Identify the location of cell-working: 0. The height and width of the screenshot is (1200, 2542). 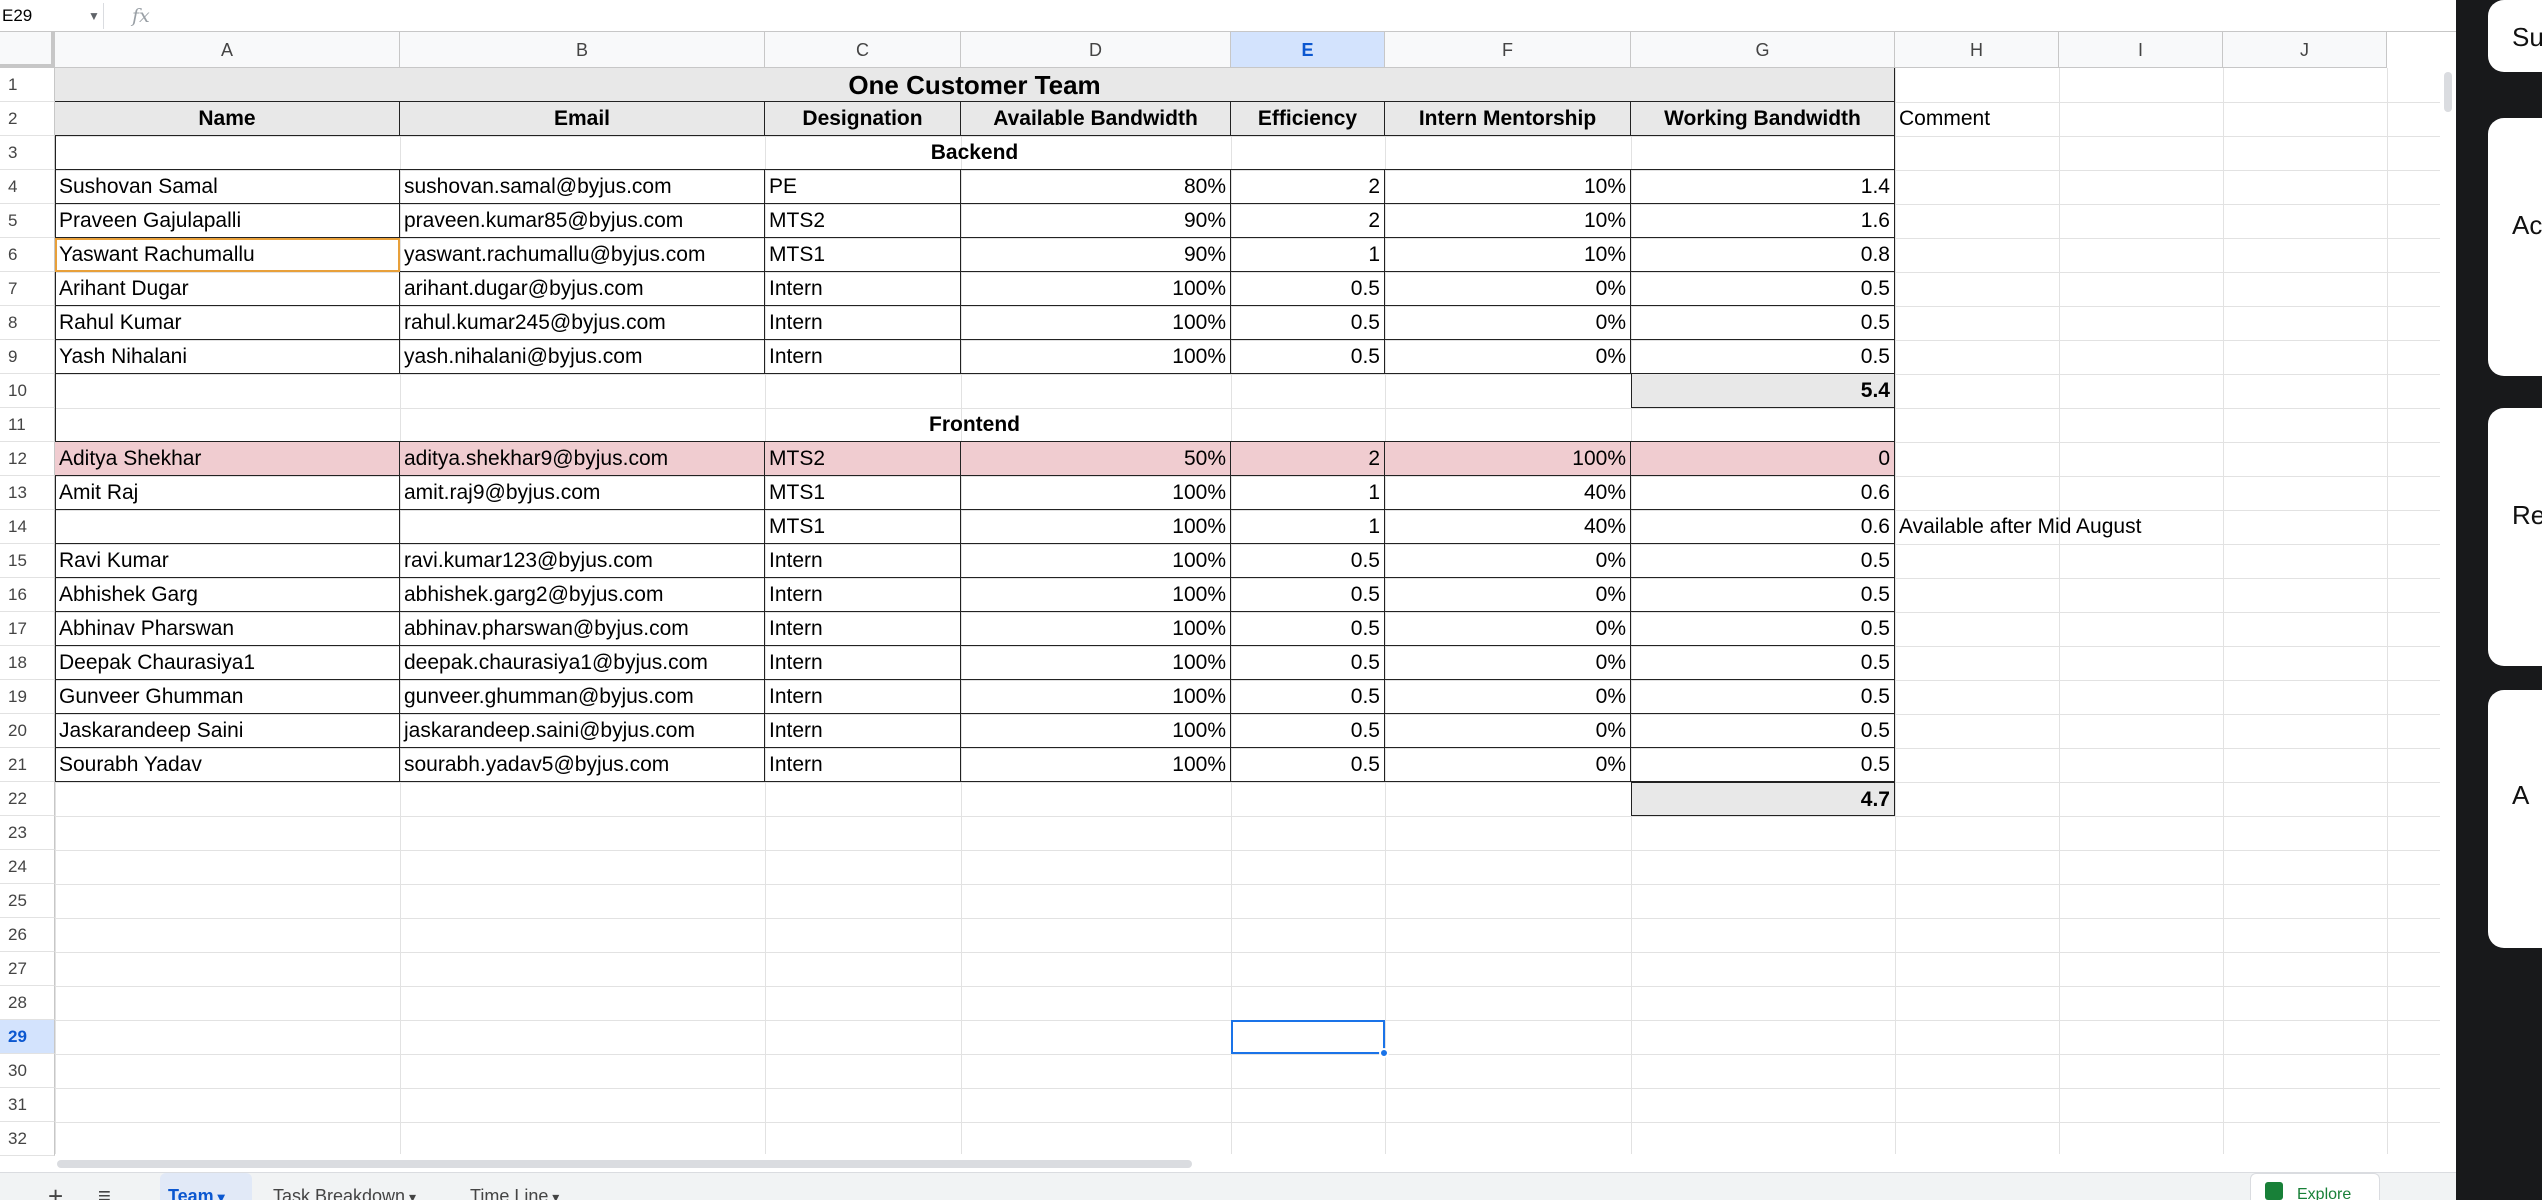
(1763, 459).